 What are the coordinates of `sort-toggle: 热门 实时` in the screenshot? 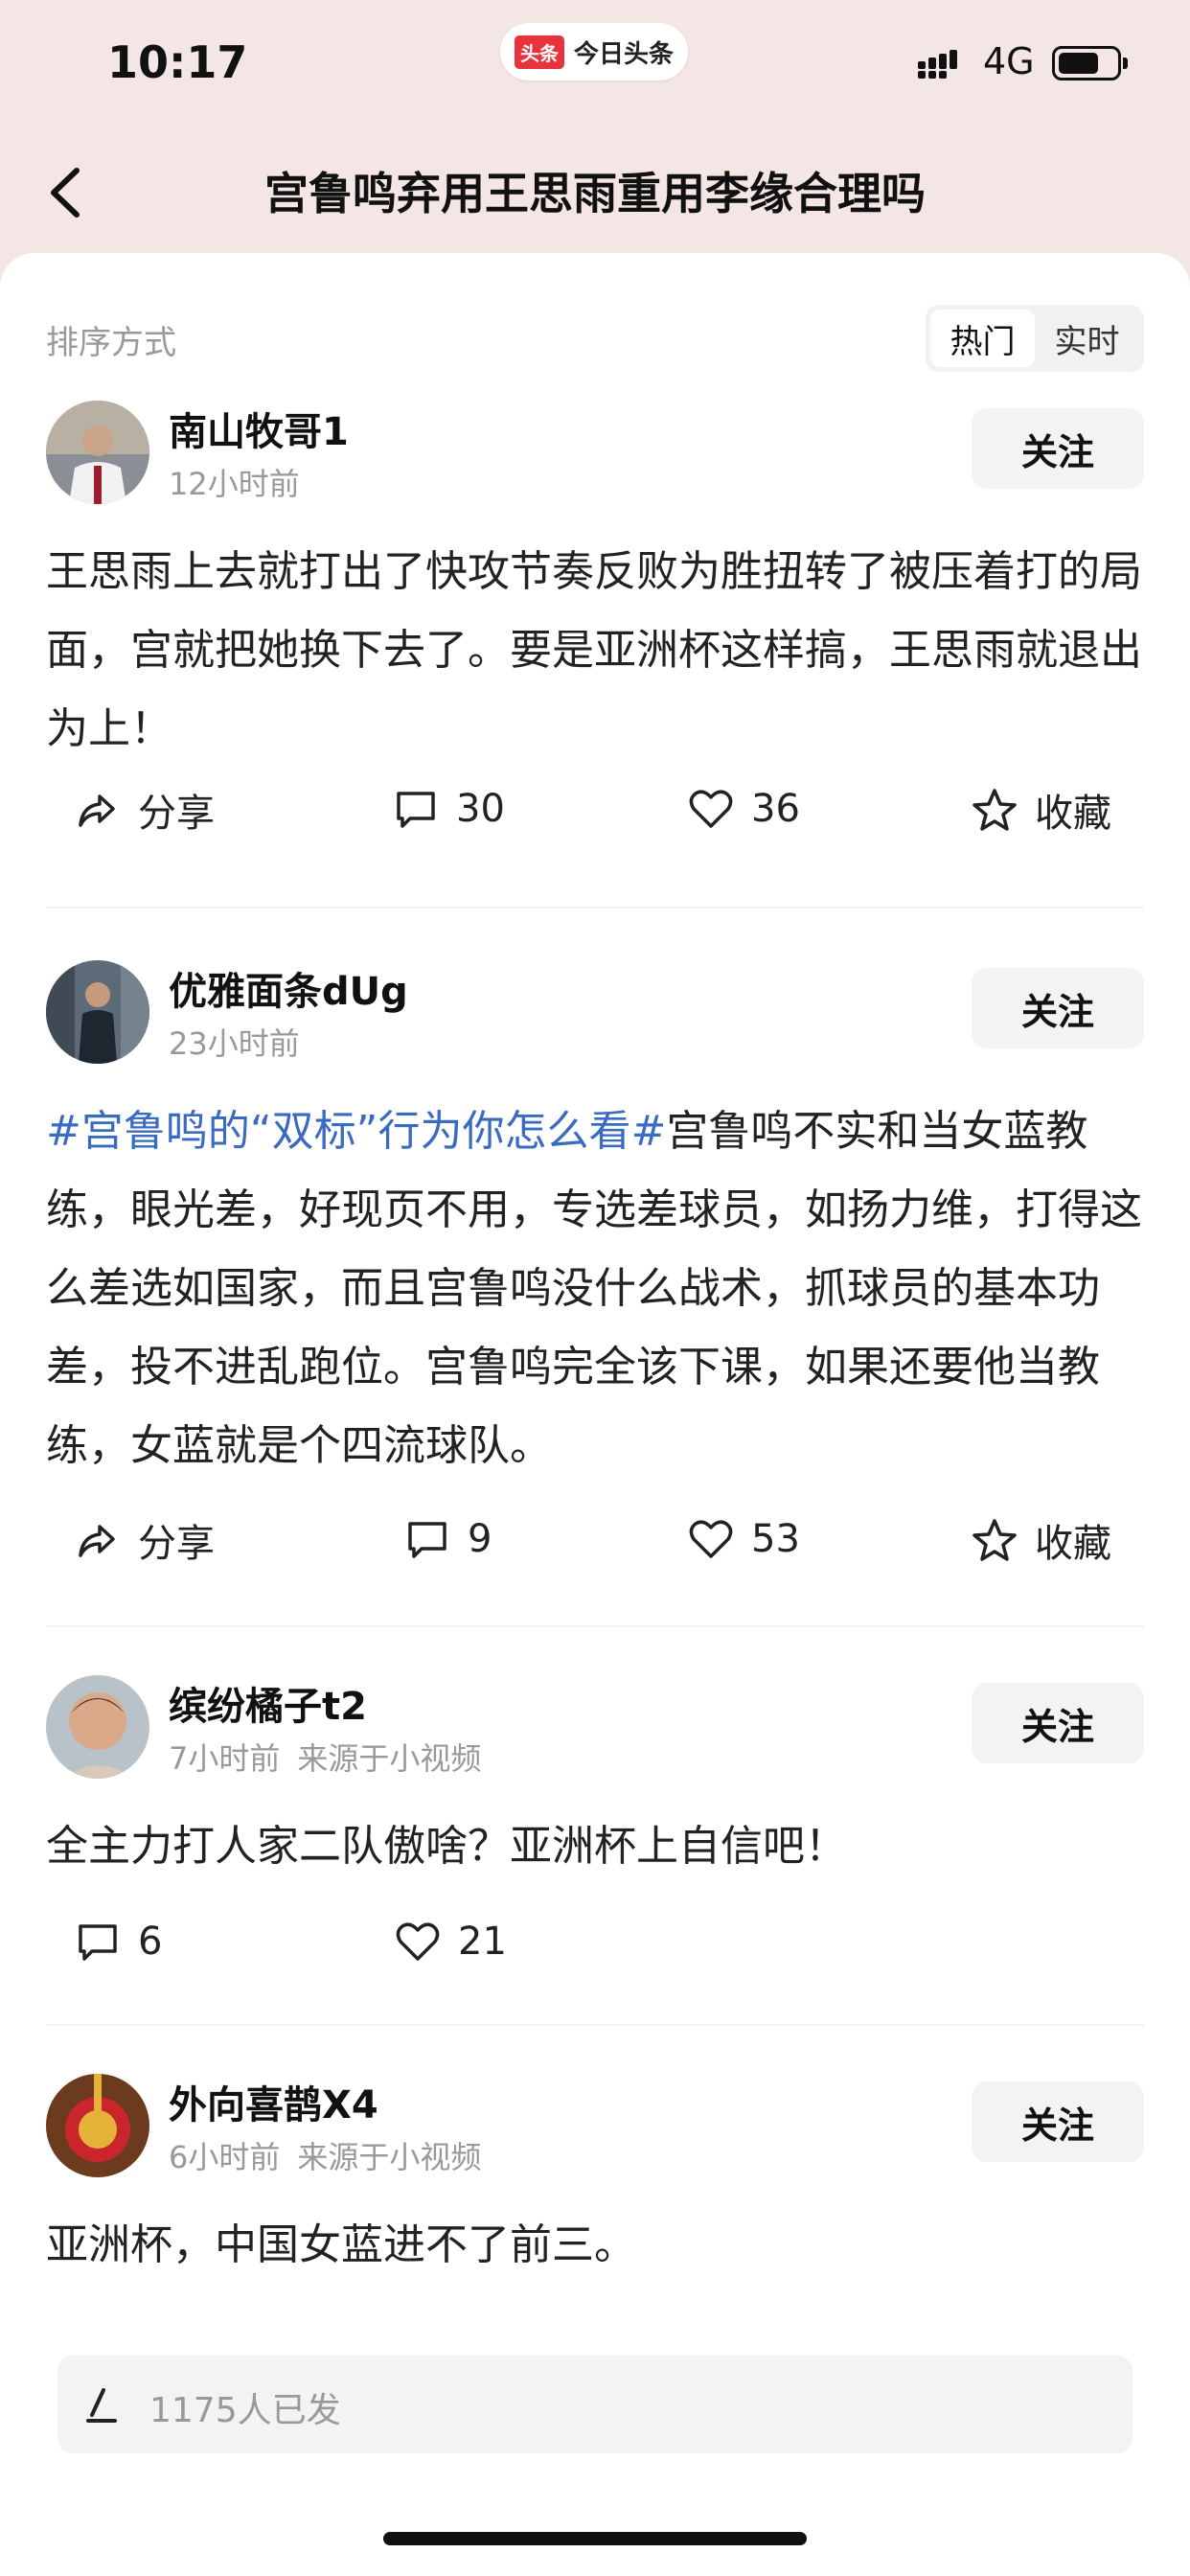 It's located at (1035, 338).